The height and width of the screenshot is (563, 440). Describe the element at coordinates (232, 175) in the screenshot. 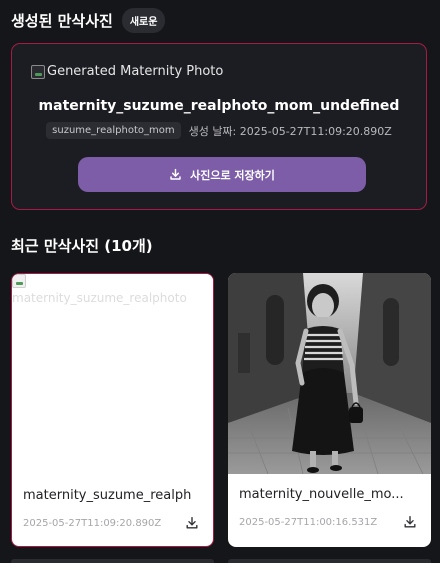

I see `save-photo-label: 사진으로 저장하기` at that location.